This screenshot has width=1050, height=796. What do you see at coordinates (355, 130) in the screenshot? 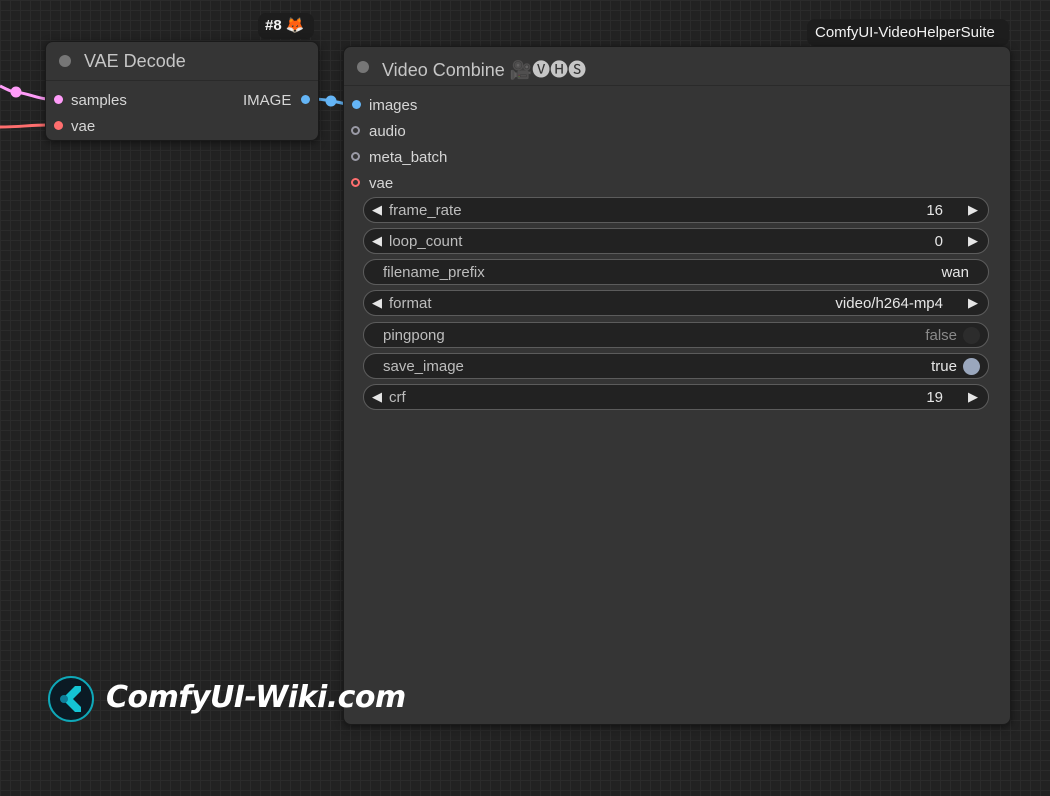
I see `input-slot-audio-icon` at bounding box center [355, 130].